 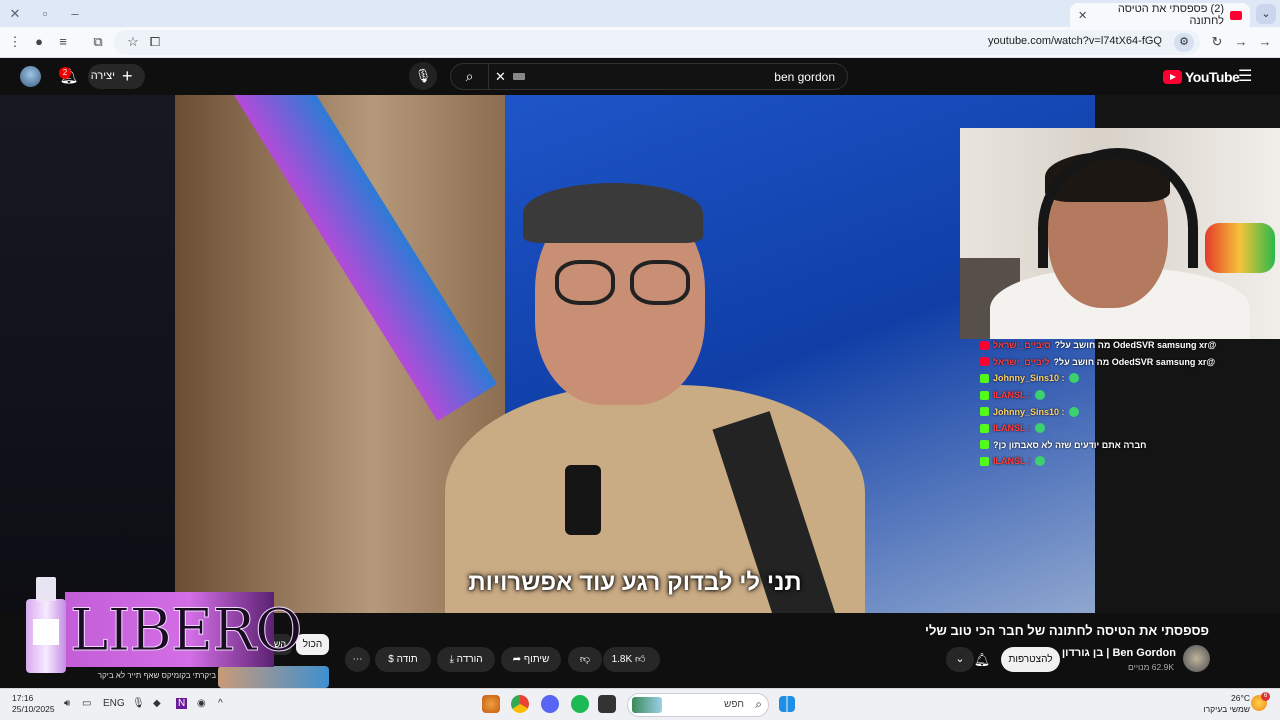 I want to click on search-highlight-image, so click(x=647, y=705).